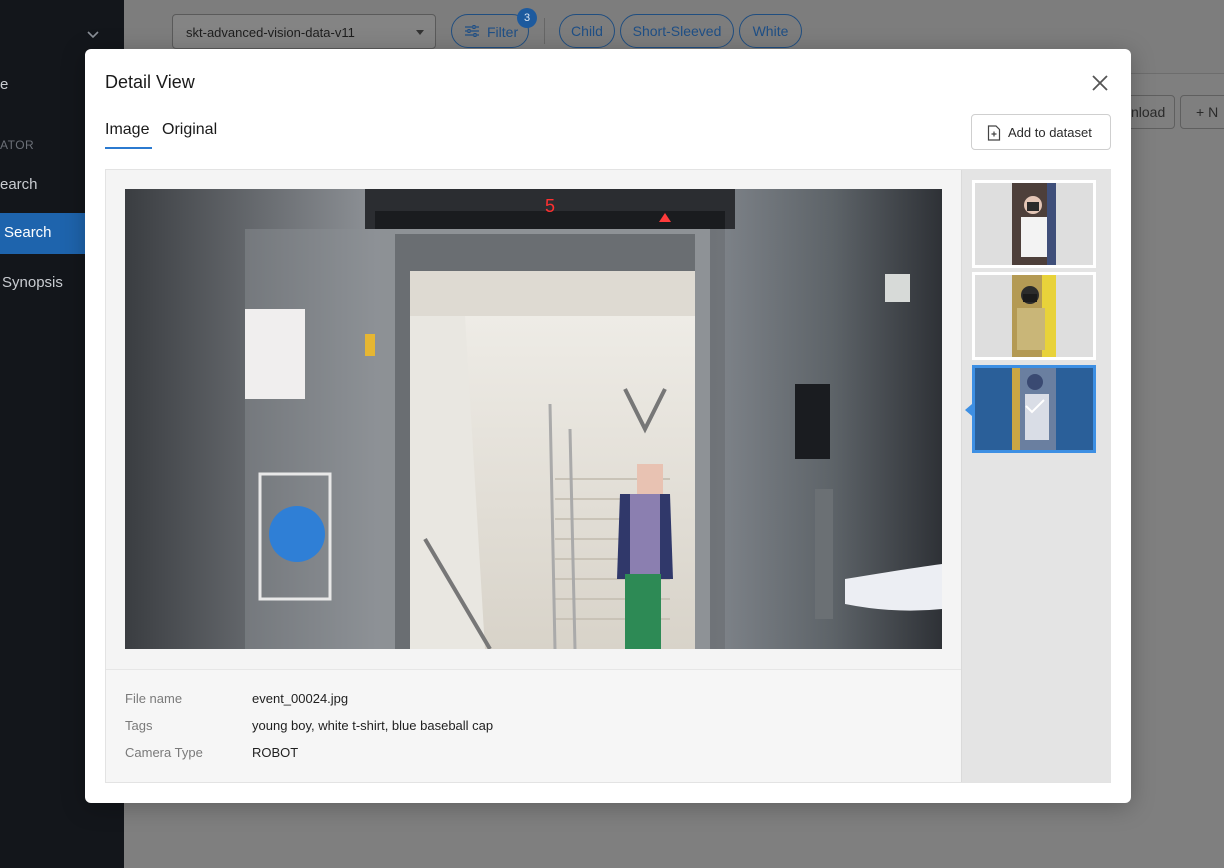 This screenshot has height=868, width=1224. Describe the element at coordinates (1100, 83) in the screenshot. I see `close-icon` at that location.